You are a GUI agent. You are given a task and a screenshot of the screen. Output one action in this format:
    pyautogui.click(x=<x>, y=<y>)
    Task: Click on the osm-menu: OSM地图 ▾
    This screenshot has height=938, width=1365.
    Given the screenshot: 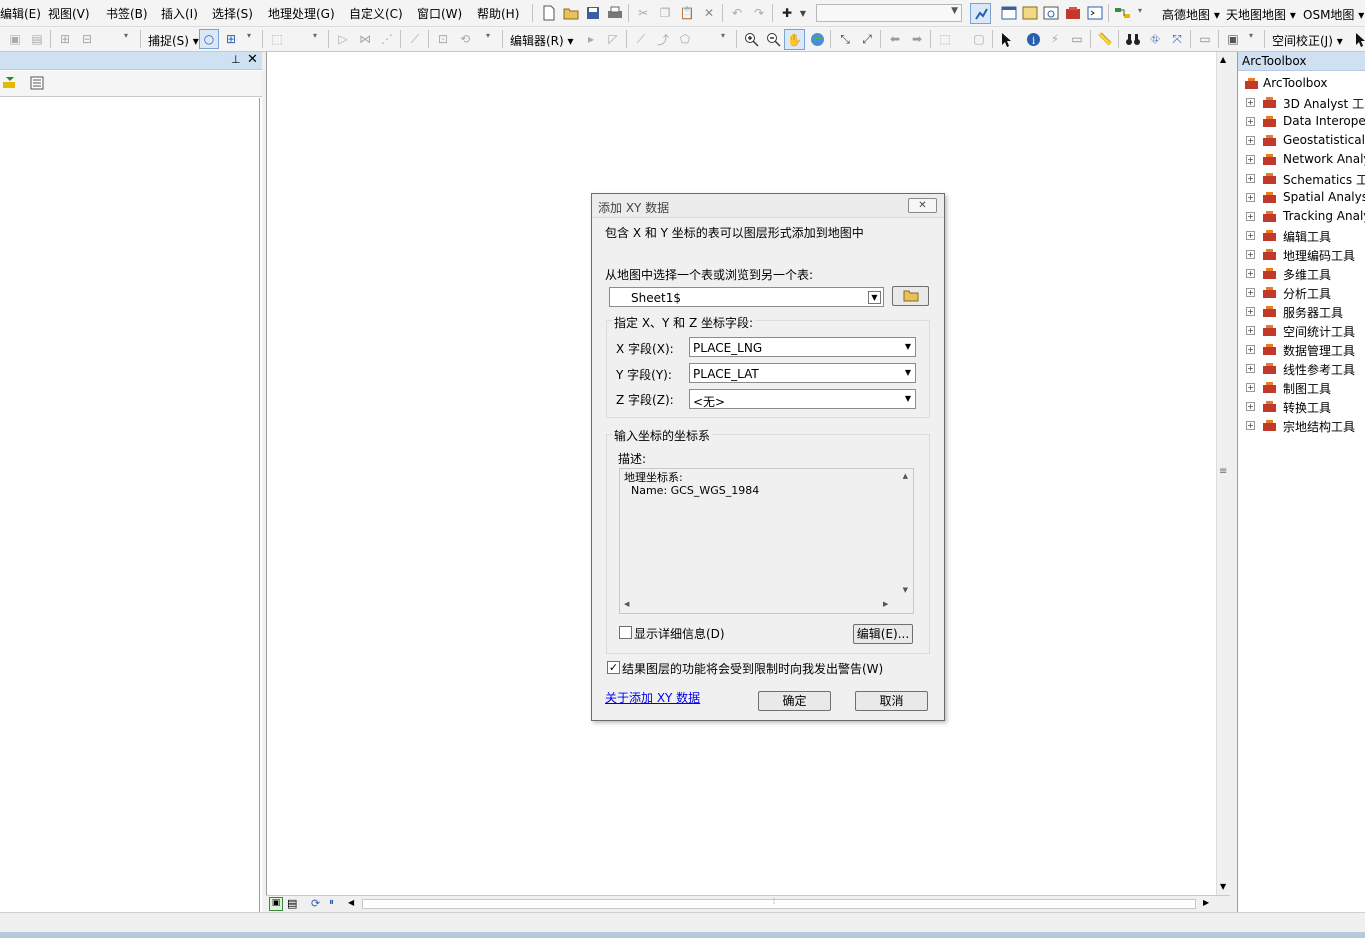 What is the action you would take?
    pyautogui.click(x=1333, y=14)
    